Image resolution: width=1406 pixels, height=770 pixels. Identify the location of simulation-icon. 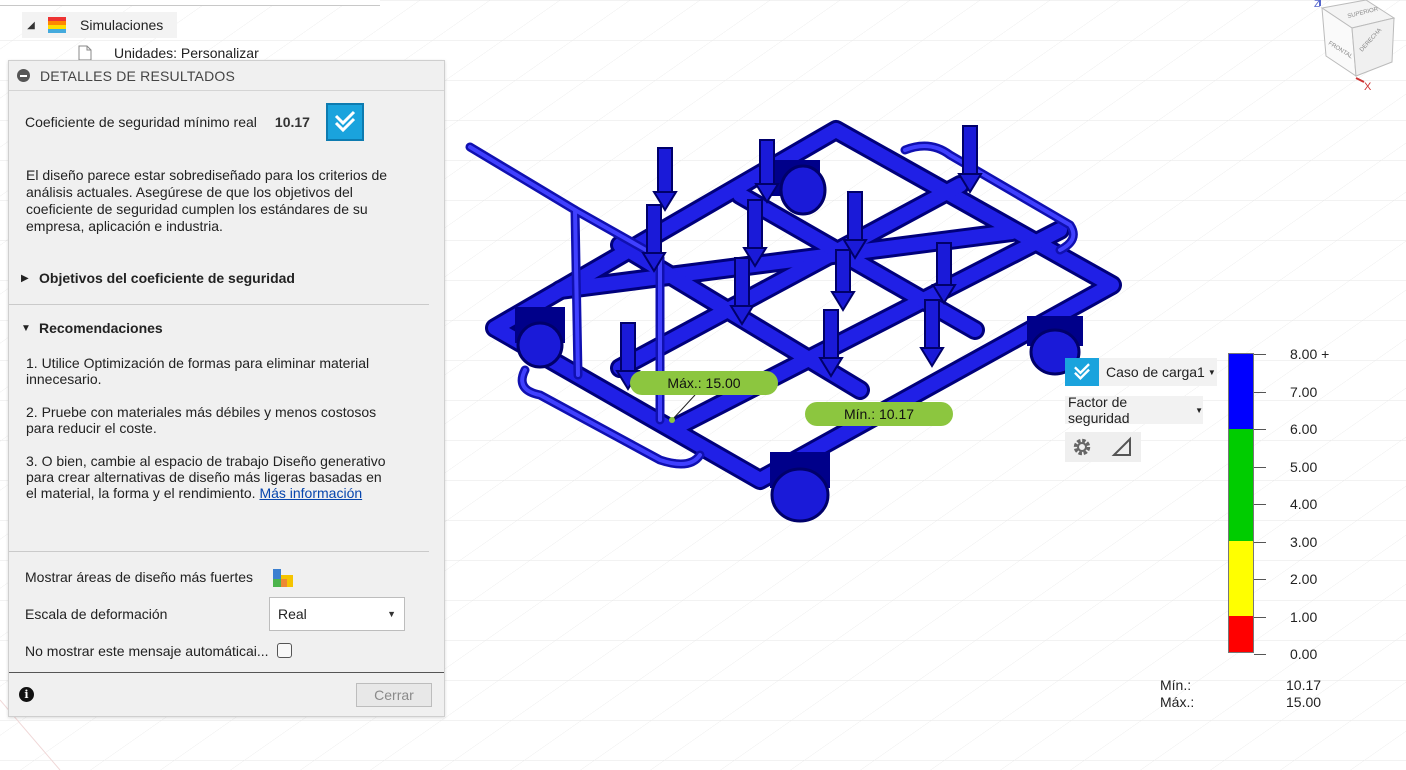
(57, 25).